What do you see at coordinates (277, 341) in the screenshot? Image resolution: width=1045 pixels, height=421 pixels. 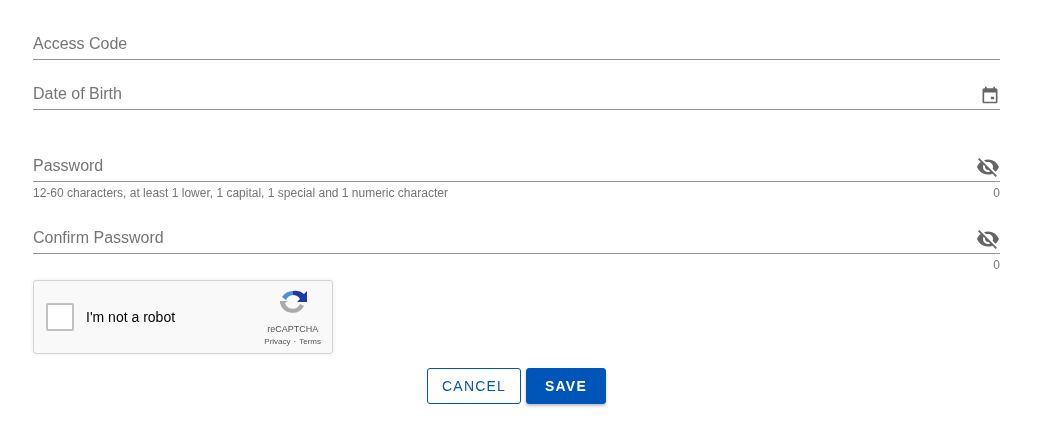 I see `captcha-link: Privacy` at bounding box center [277, 341].